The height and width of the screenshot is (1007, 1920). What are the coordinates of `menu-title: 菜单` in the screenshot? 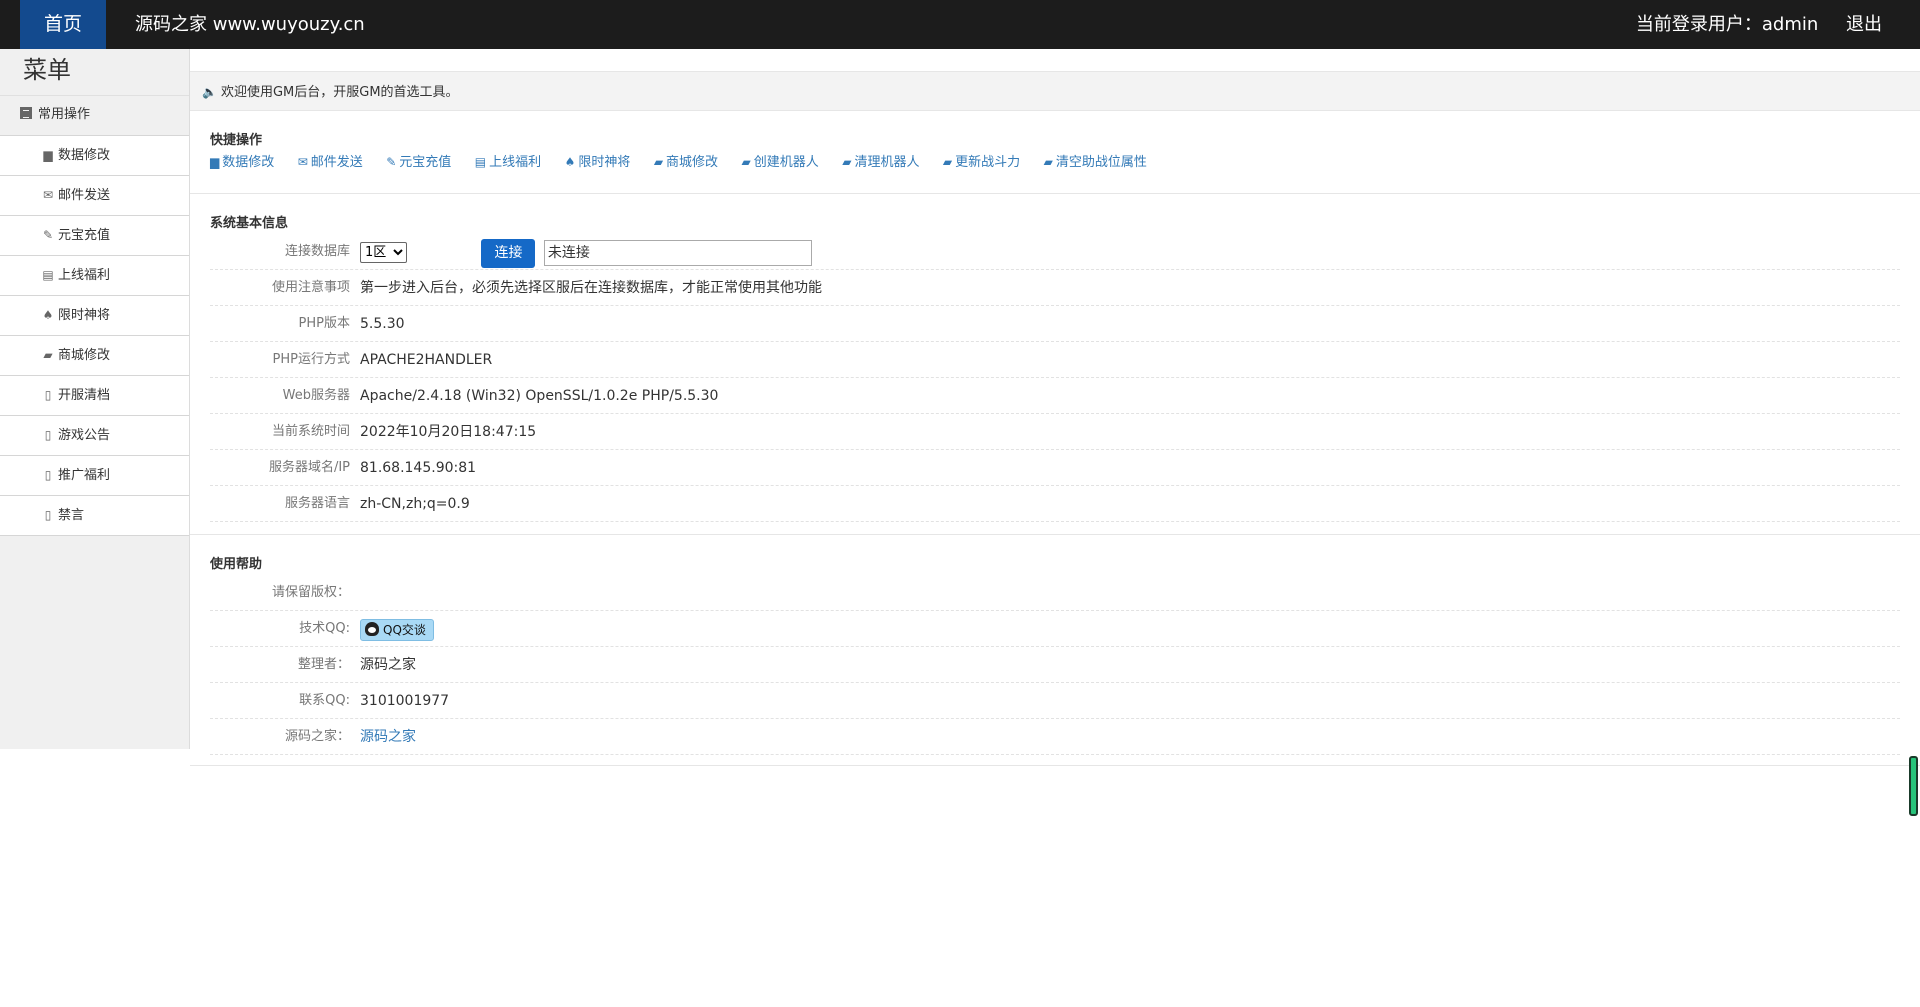 It's located at (94, 72).